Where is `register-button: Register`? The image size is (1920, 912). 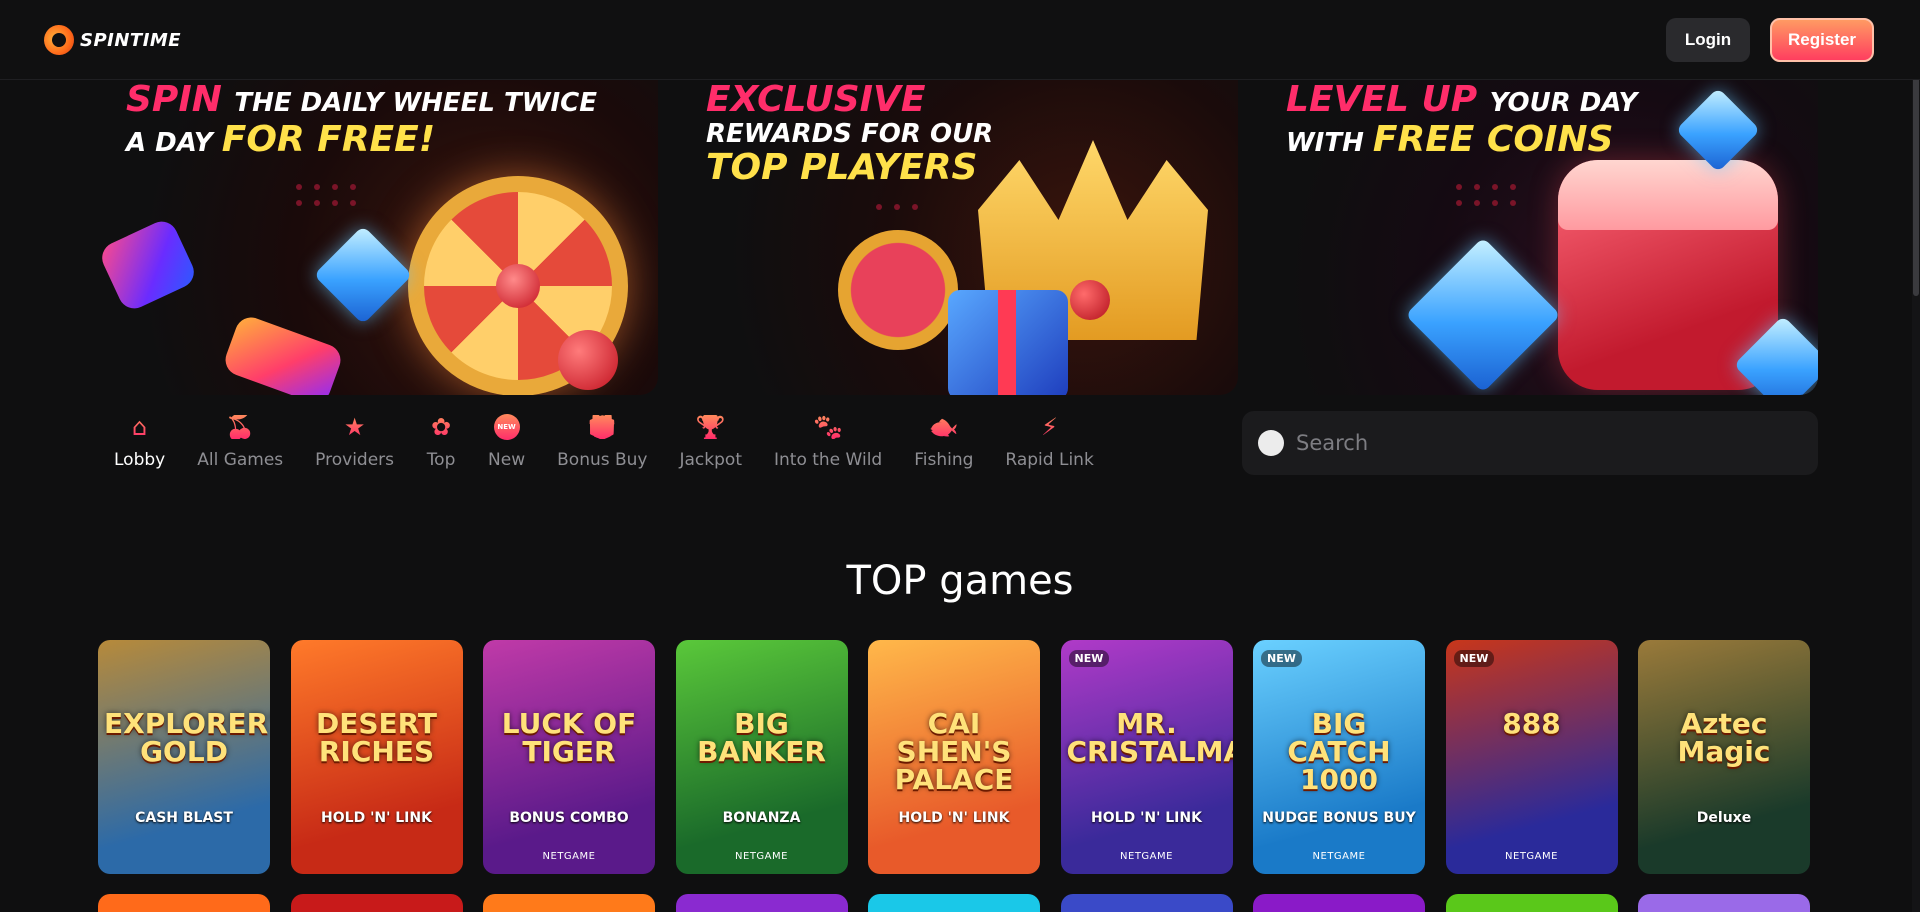 register-button: Register is located at coordinates (1822, 40).